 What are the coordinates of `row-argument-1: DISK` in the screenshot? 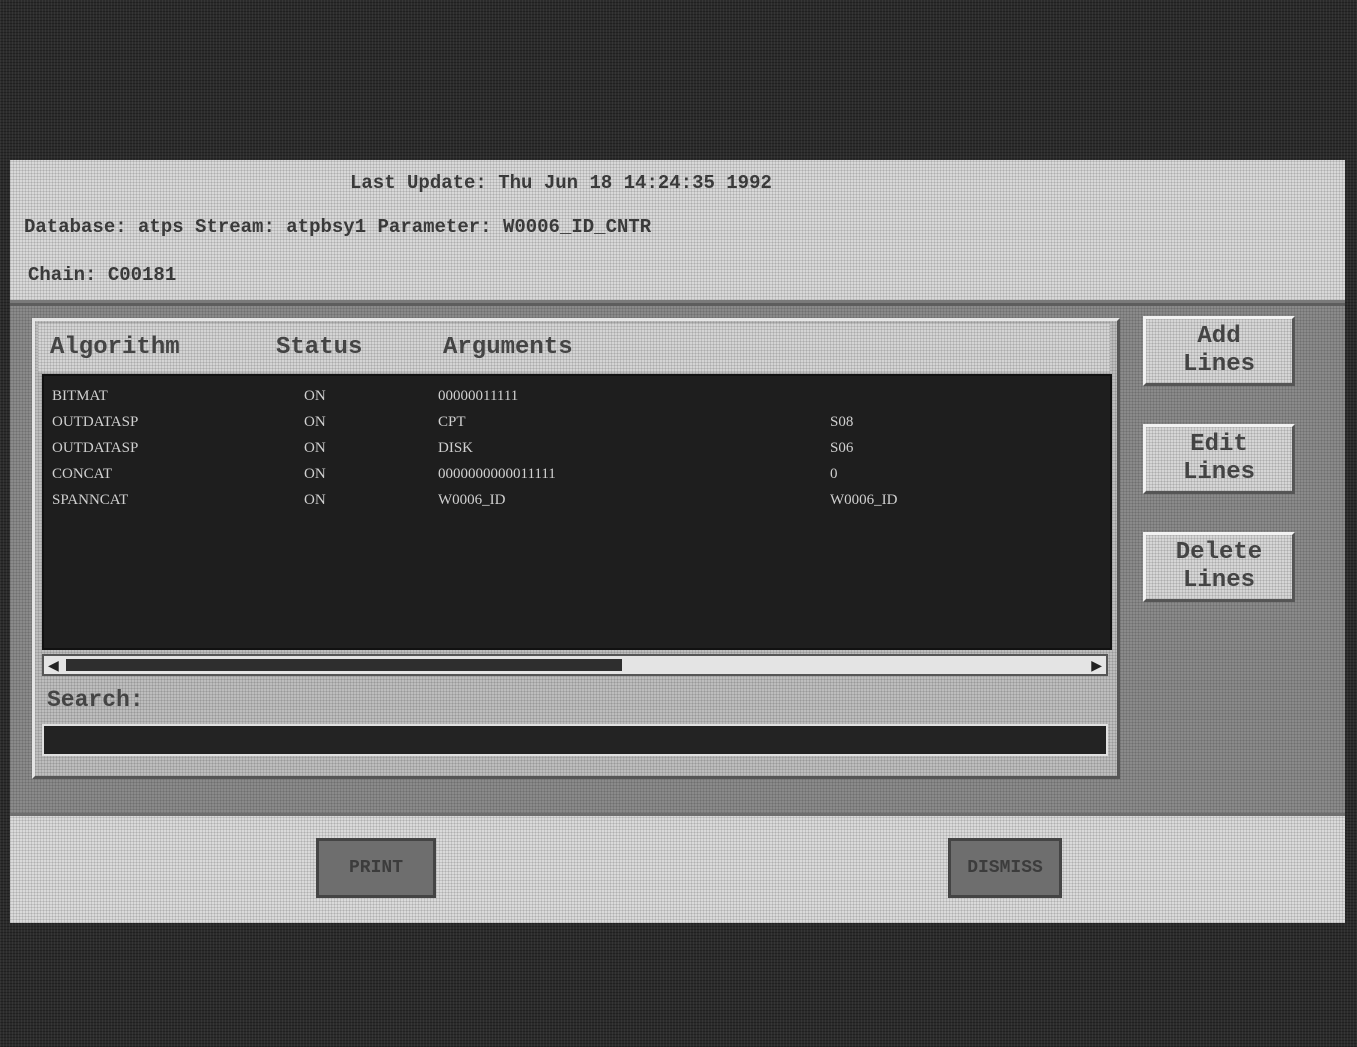 It's located at (456, 448).